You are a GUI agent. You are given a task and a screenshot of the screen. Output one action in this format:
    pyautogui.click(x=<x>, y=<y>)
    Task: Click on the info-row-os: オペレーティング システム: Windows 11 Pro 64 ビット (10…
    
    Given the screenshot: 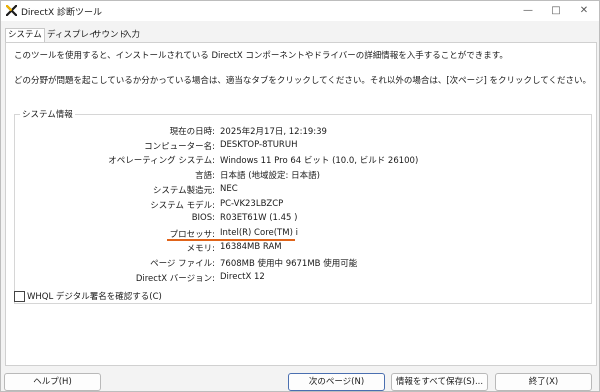 What is the action you would take?
    pyautogui.click(x=303, y=160)
    